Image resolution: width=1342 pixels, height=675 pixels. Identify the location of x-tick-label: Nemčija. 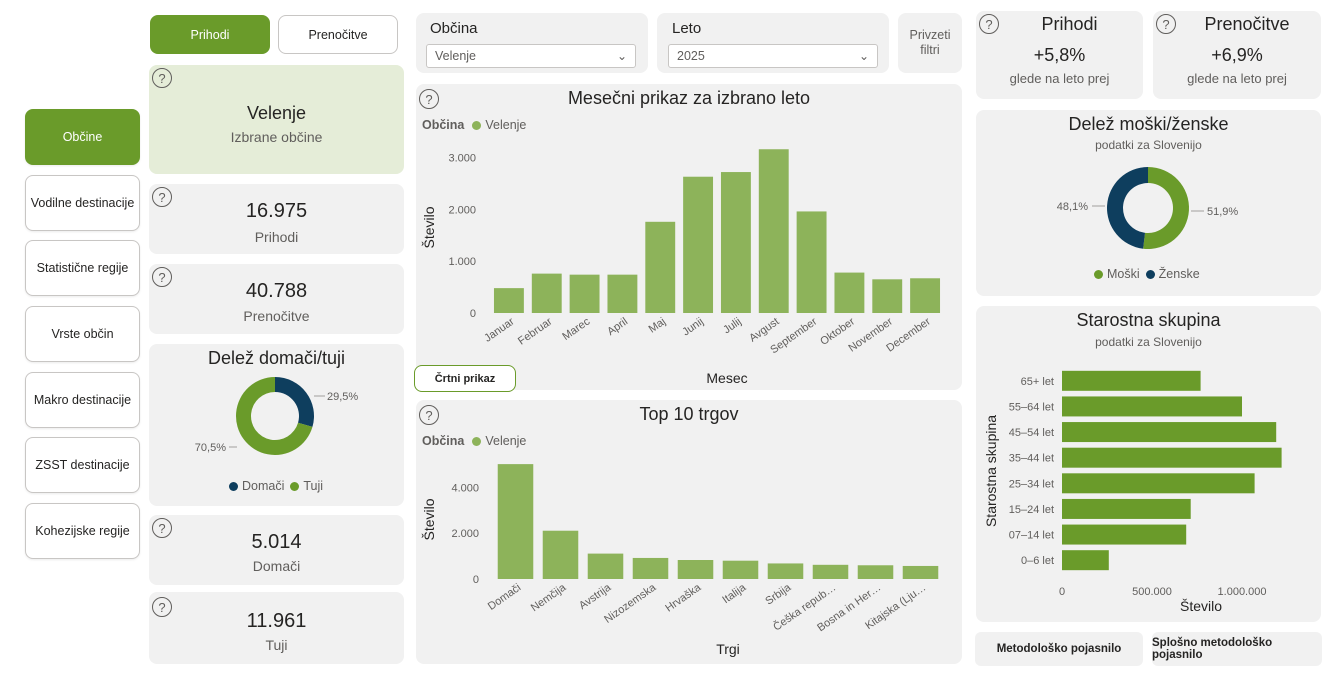
(549, 597).